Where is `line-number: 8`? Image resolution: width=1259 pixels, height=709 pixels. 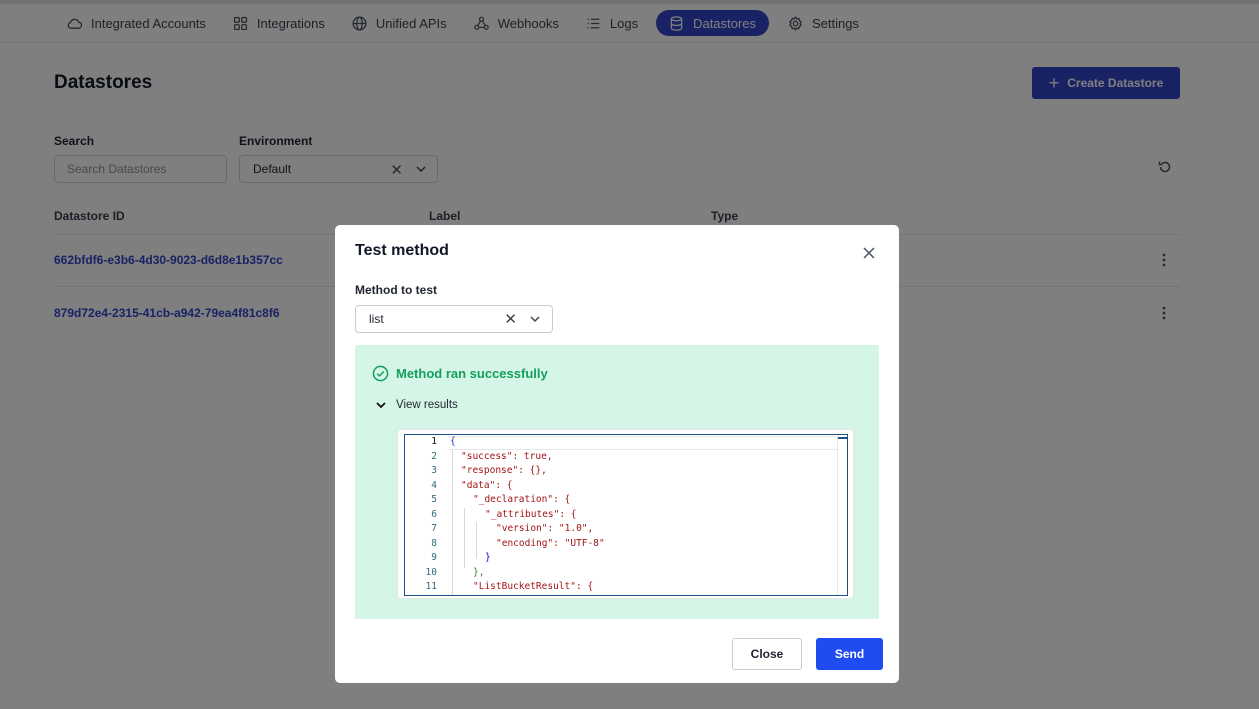
line-number: 8 is located at coordinates (434, 543).